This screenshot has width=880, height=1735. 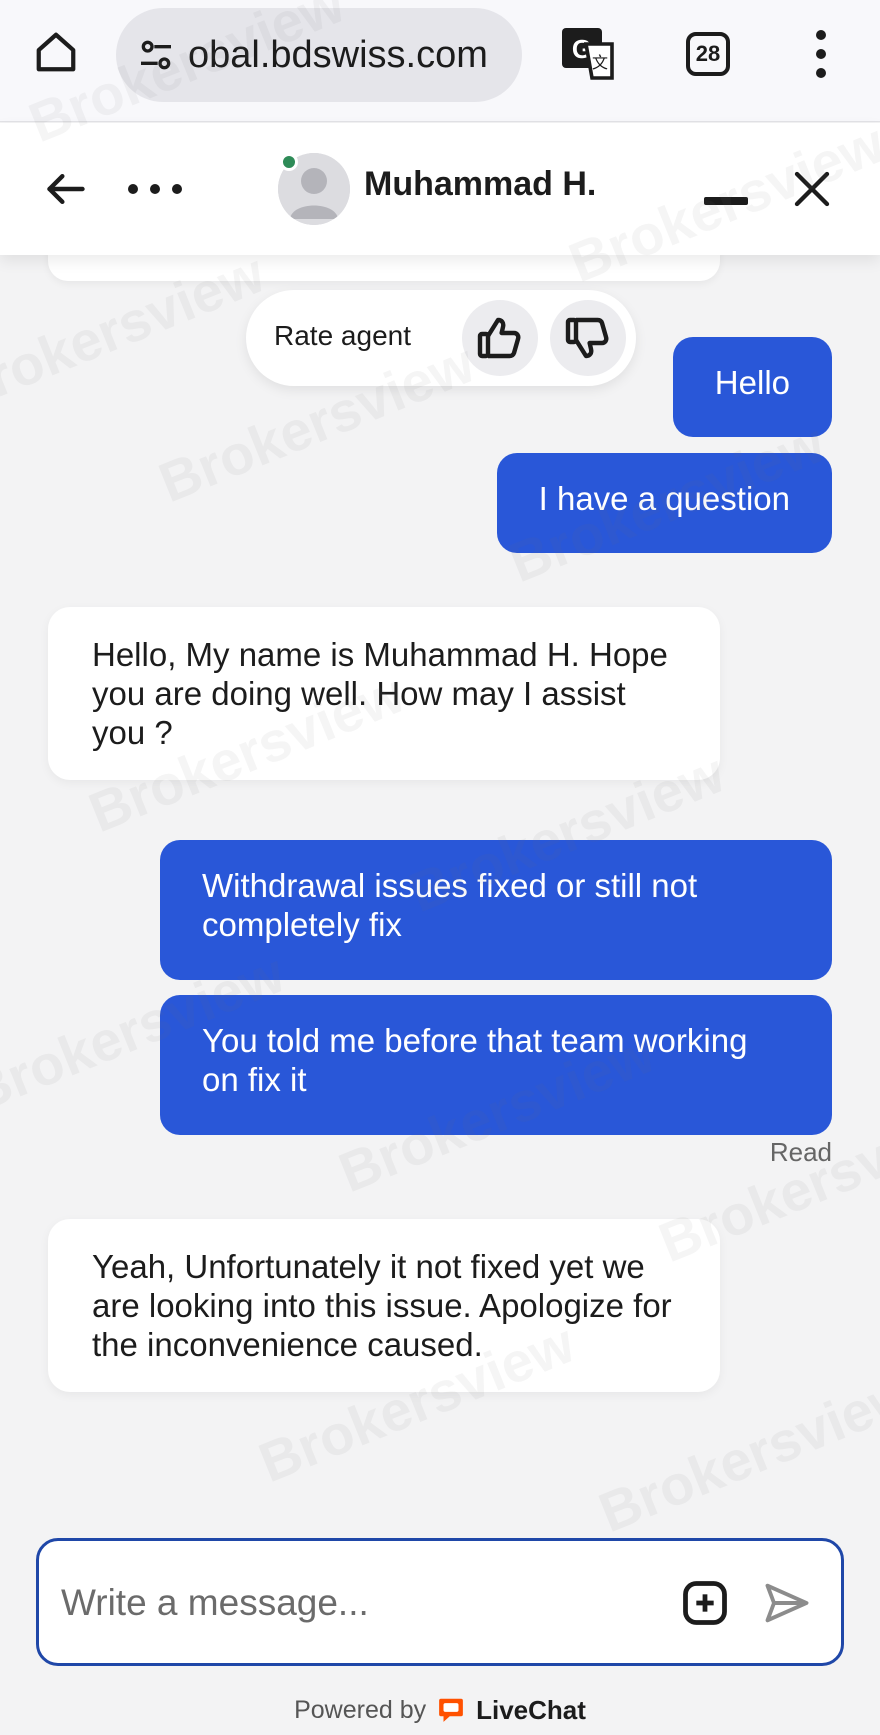 I want to click on rate-agent-label: Rate agent, so click(x=342, y=335).